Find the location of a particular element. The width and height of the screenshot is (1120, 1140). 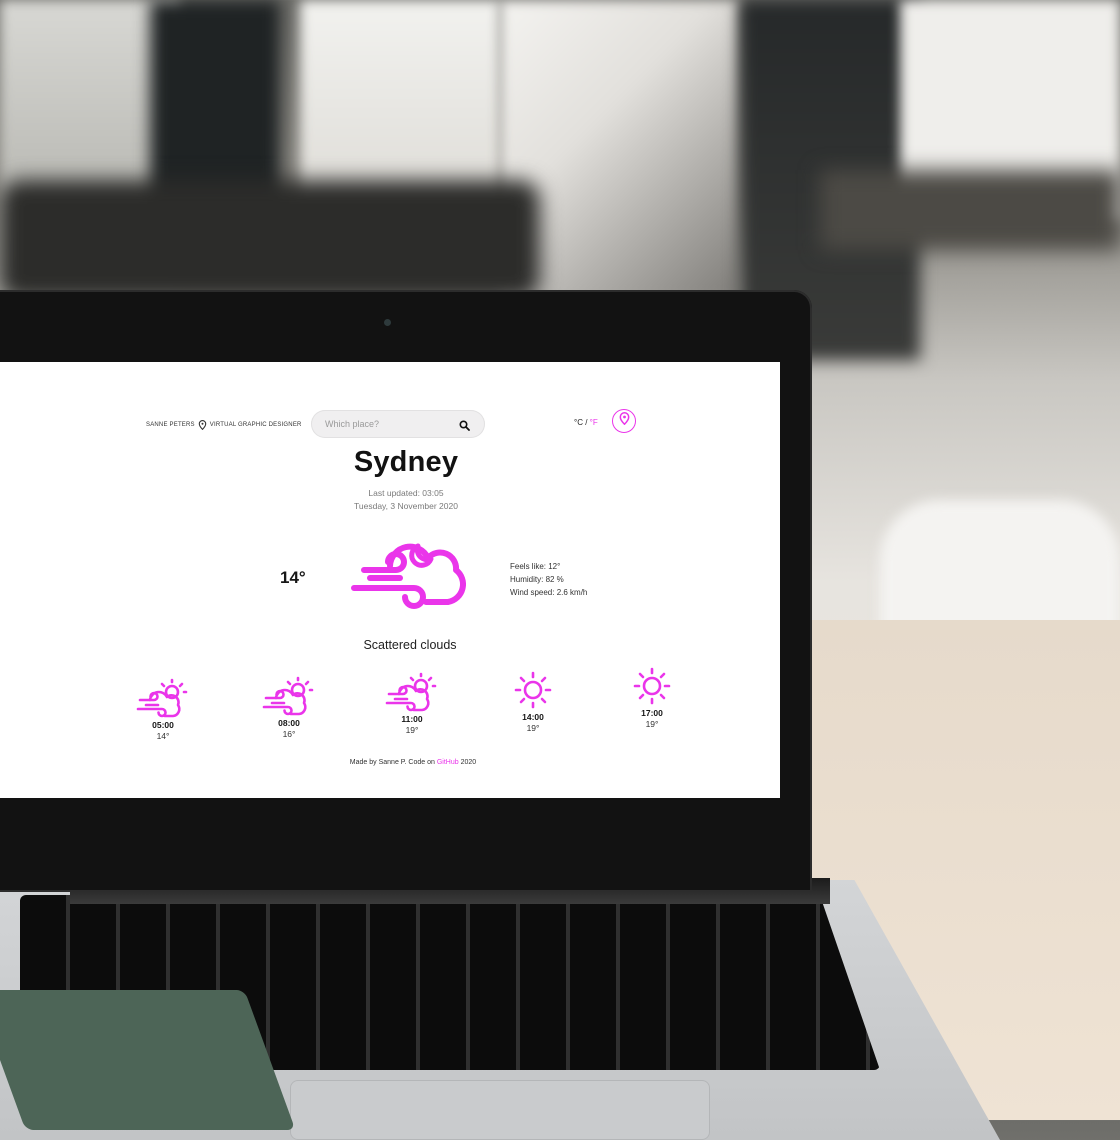

background-table is located at coordinates (970, 210).